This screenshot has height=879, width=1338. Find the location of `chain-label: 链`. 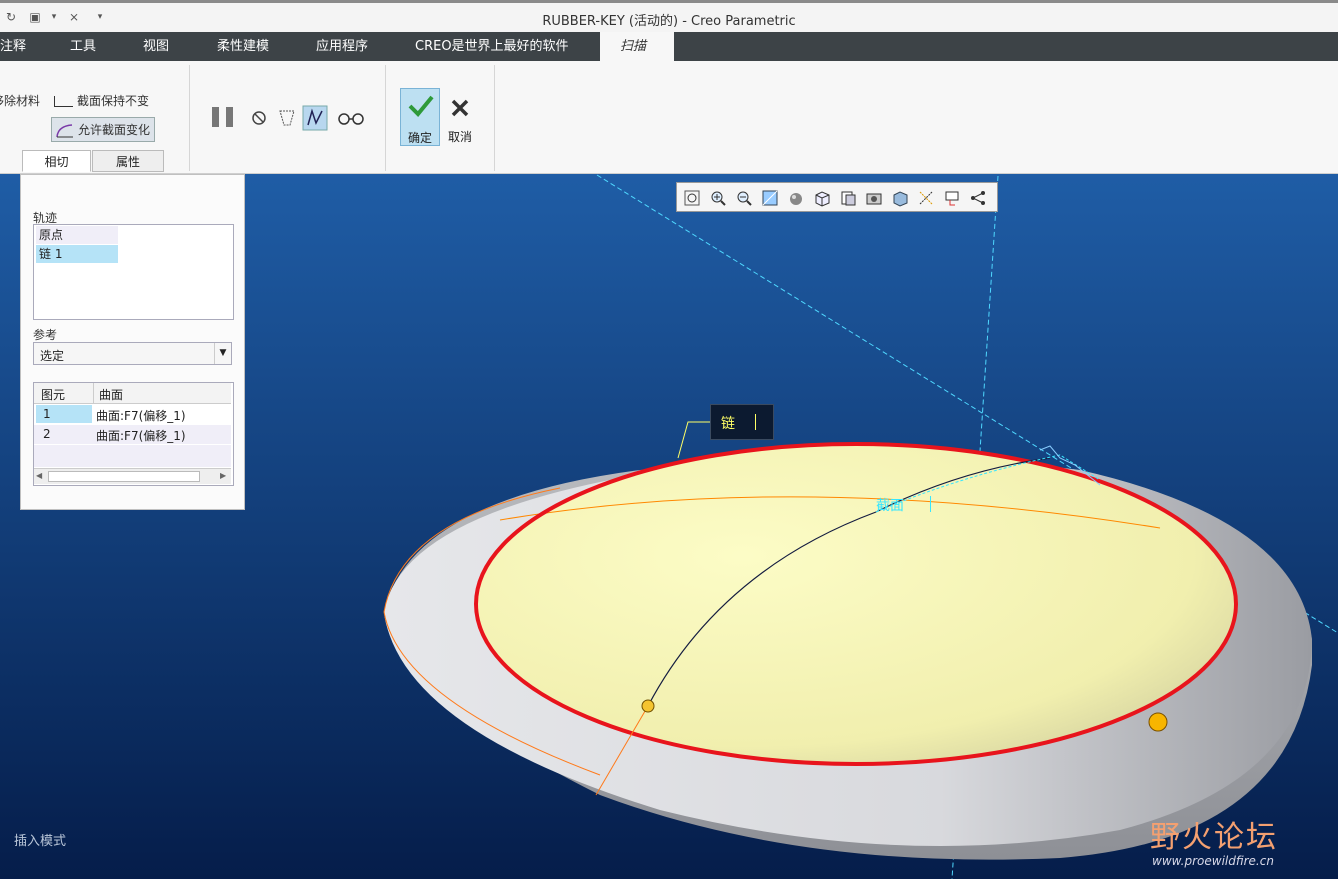

chain-label: 链 is located at coordinates (742, 422).